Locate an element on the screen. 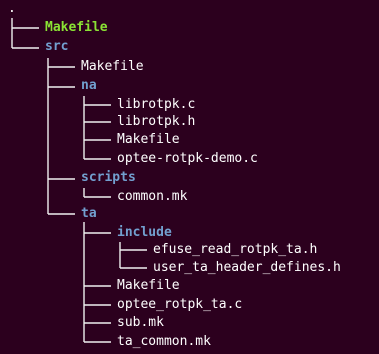  tree-entry-librotpk-c: librotpk.c is located at coordinates (156, 104).